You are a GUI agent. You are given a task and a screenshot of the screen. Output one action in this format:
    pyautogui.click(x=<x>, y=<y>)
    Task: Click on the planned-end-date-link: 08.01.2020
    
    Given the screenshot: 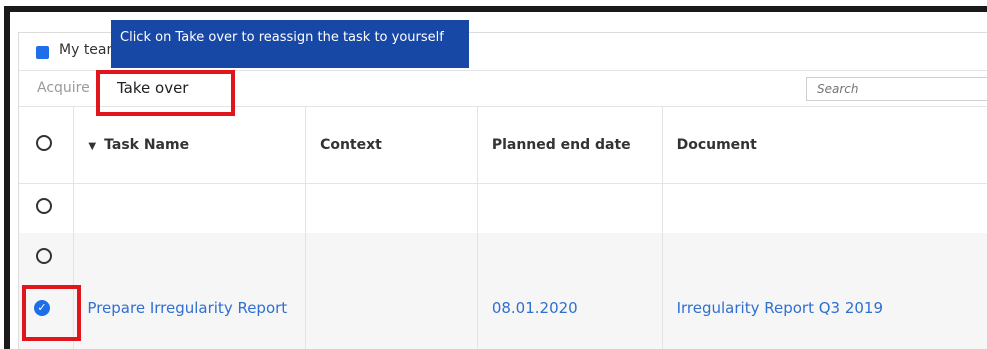 What is the action you would take?
    pyautogui.click(x=535, y=308)
    